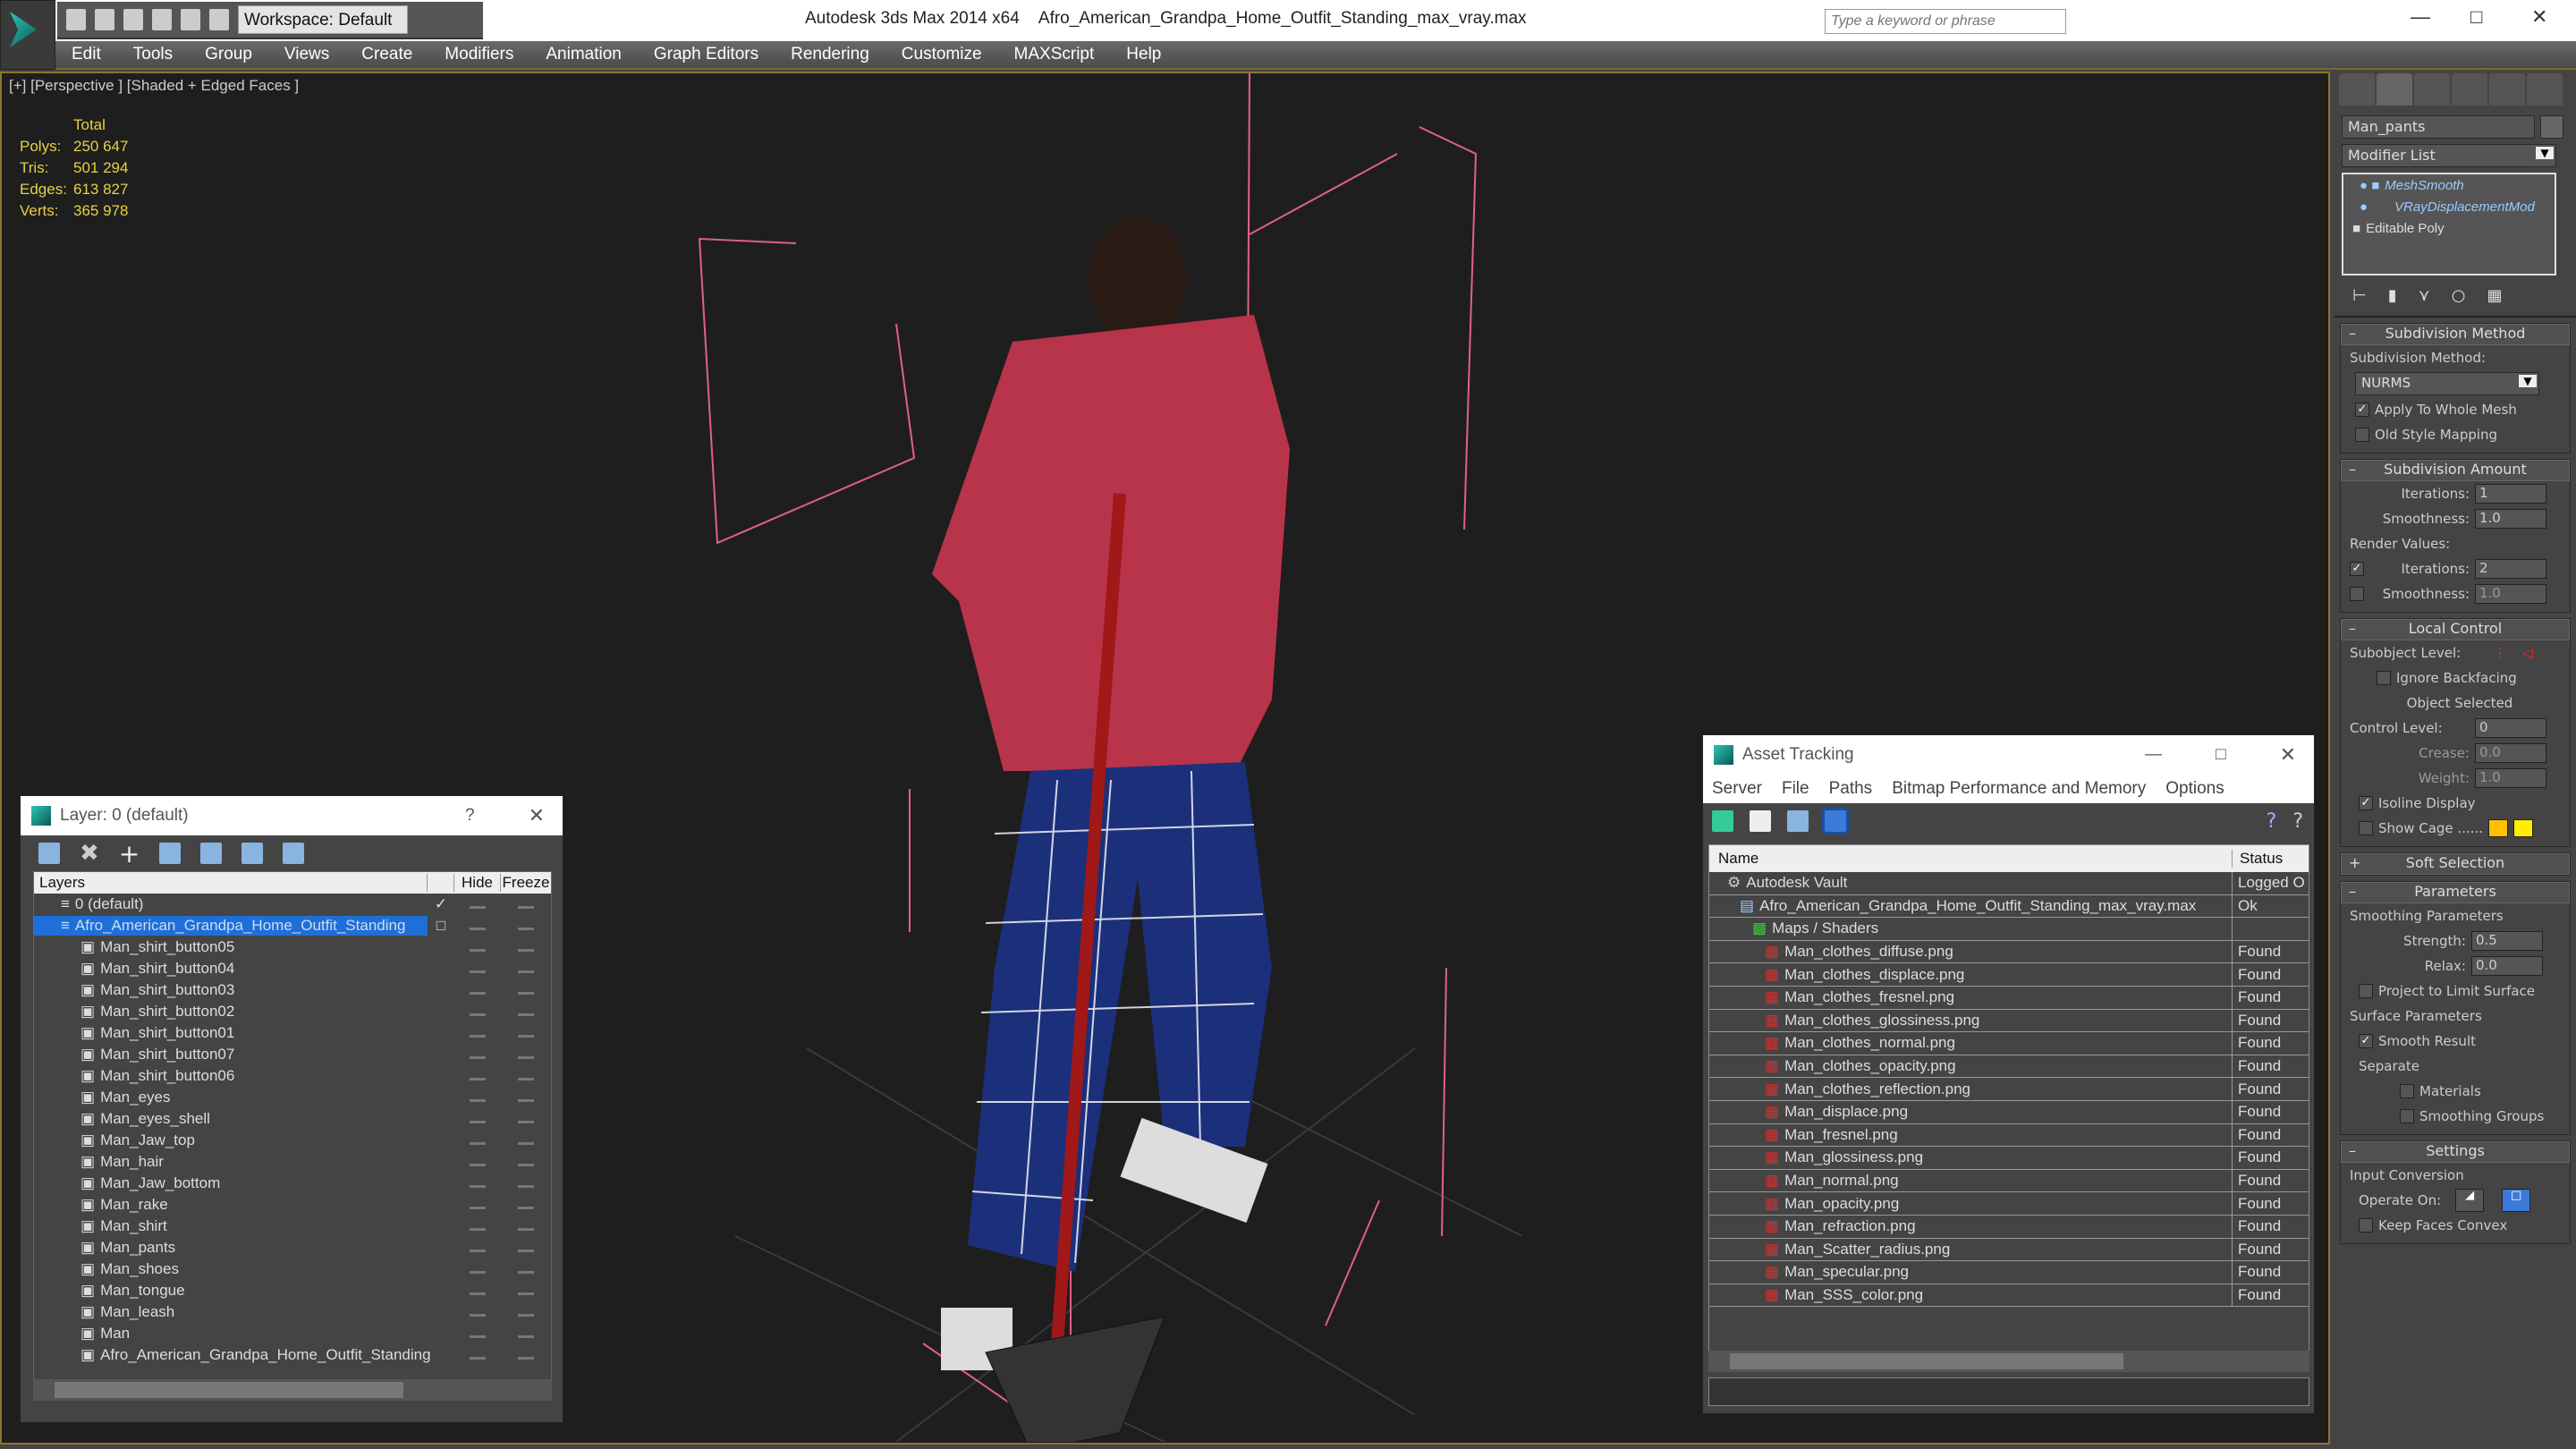  I want to click on save-icon, so click(133, 19).